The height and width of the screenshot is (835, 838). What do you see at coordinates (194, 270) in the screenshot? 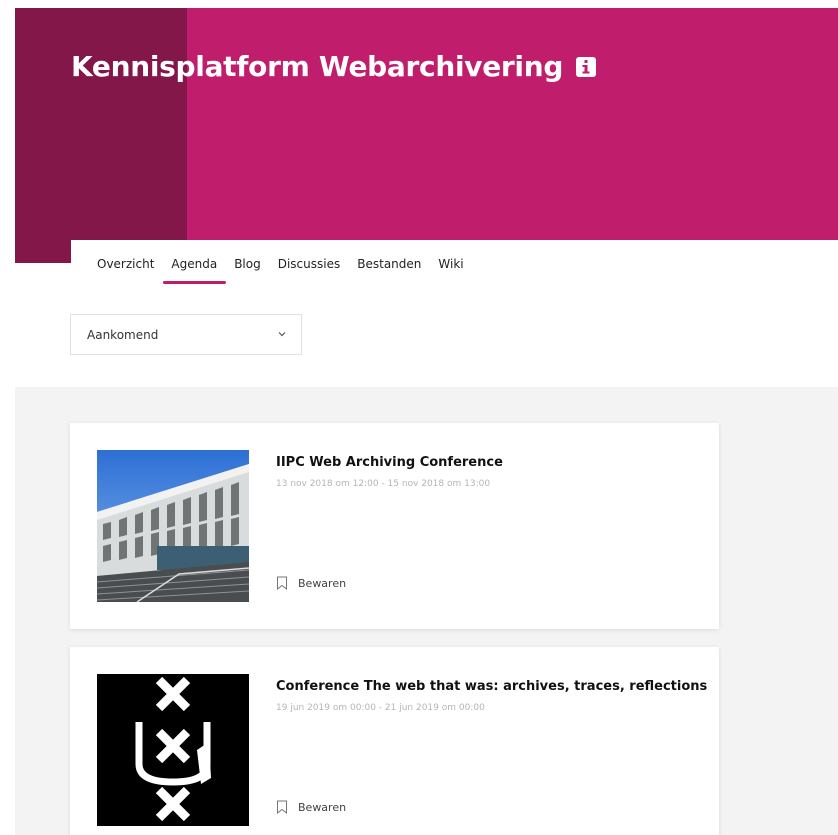
I see `tab-agenda: Agenda` at bounding box center [194, 270].